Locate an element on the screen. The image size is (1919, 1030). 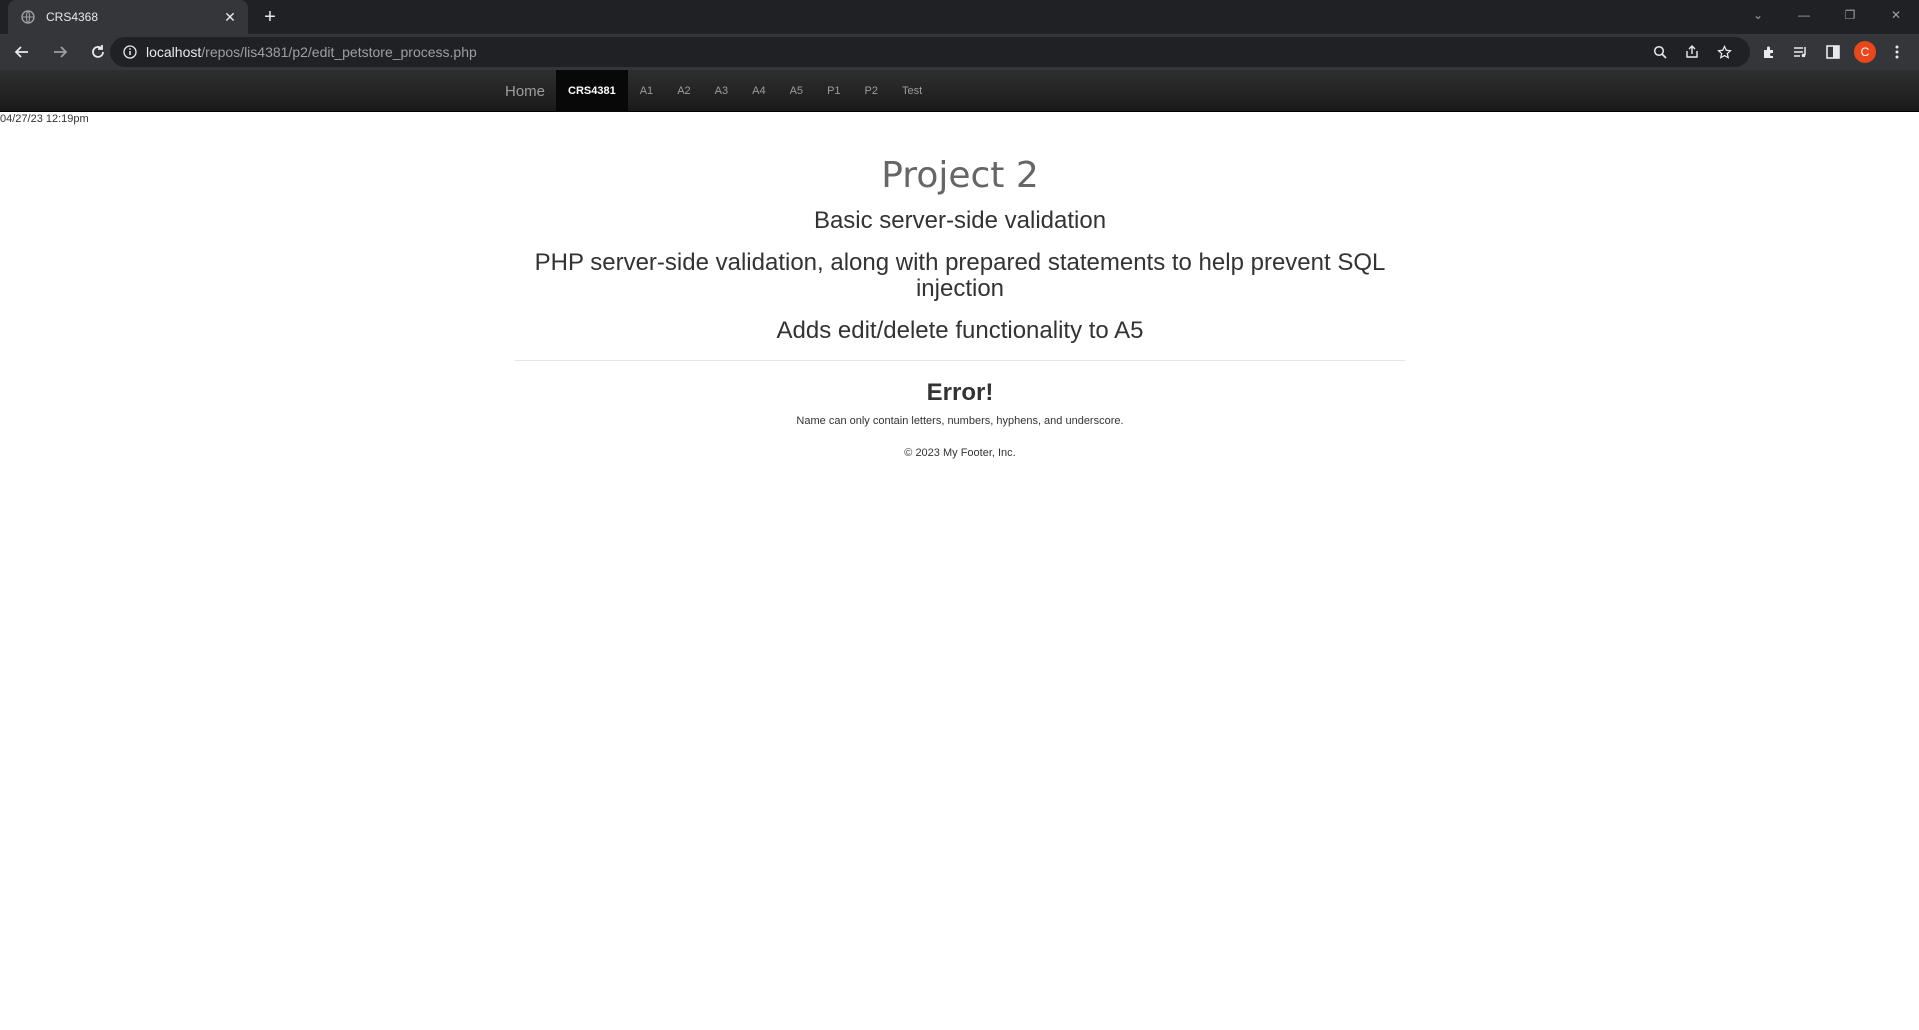
nav-item-a5: A5 is located at coordinates (796, 91).